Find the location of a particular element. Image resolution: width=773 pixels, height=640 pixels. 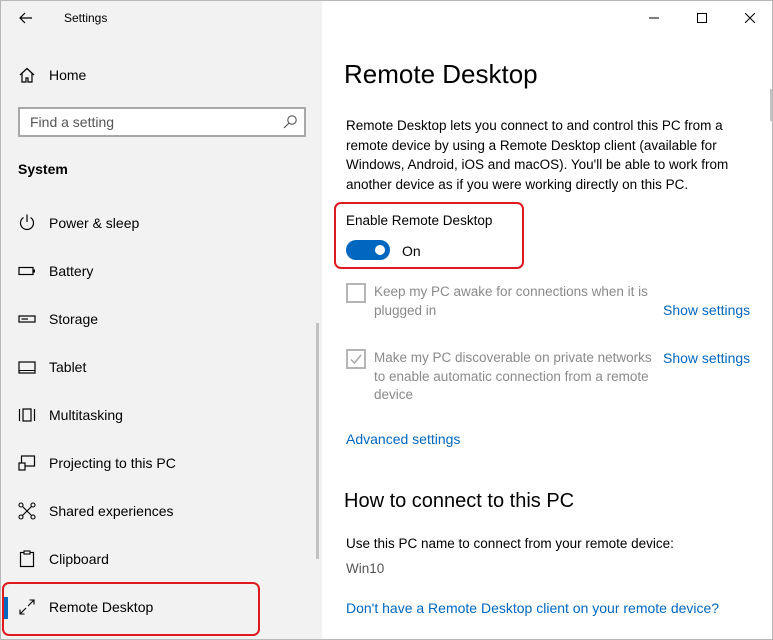

content-scrollbar is located at coordinates (771, 105).